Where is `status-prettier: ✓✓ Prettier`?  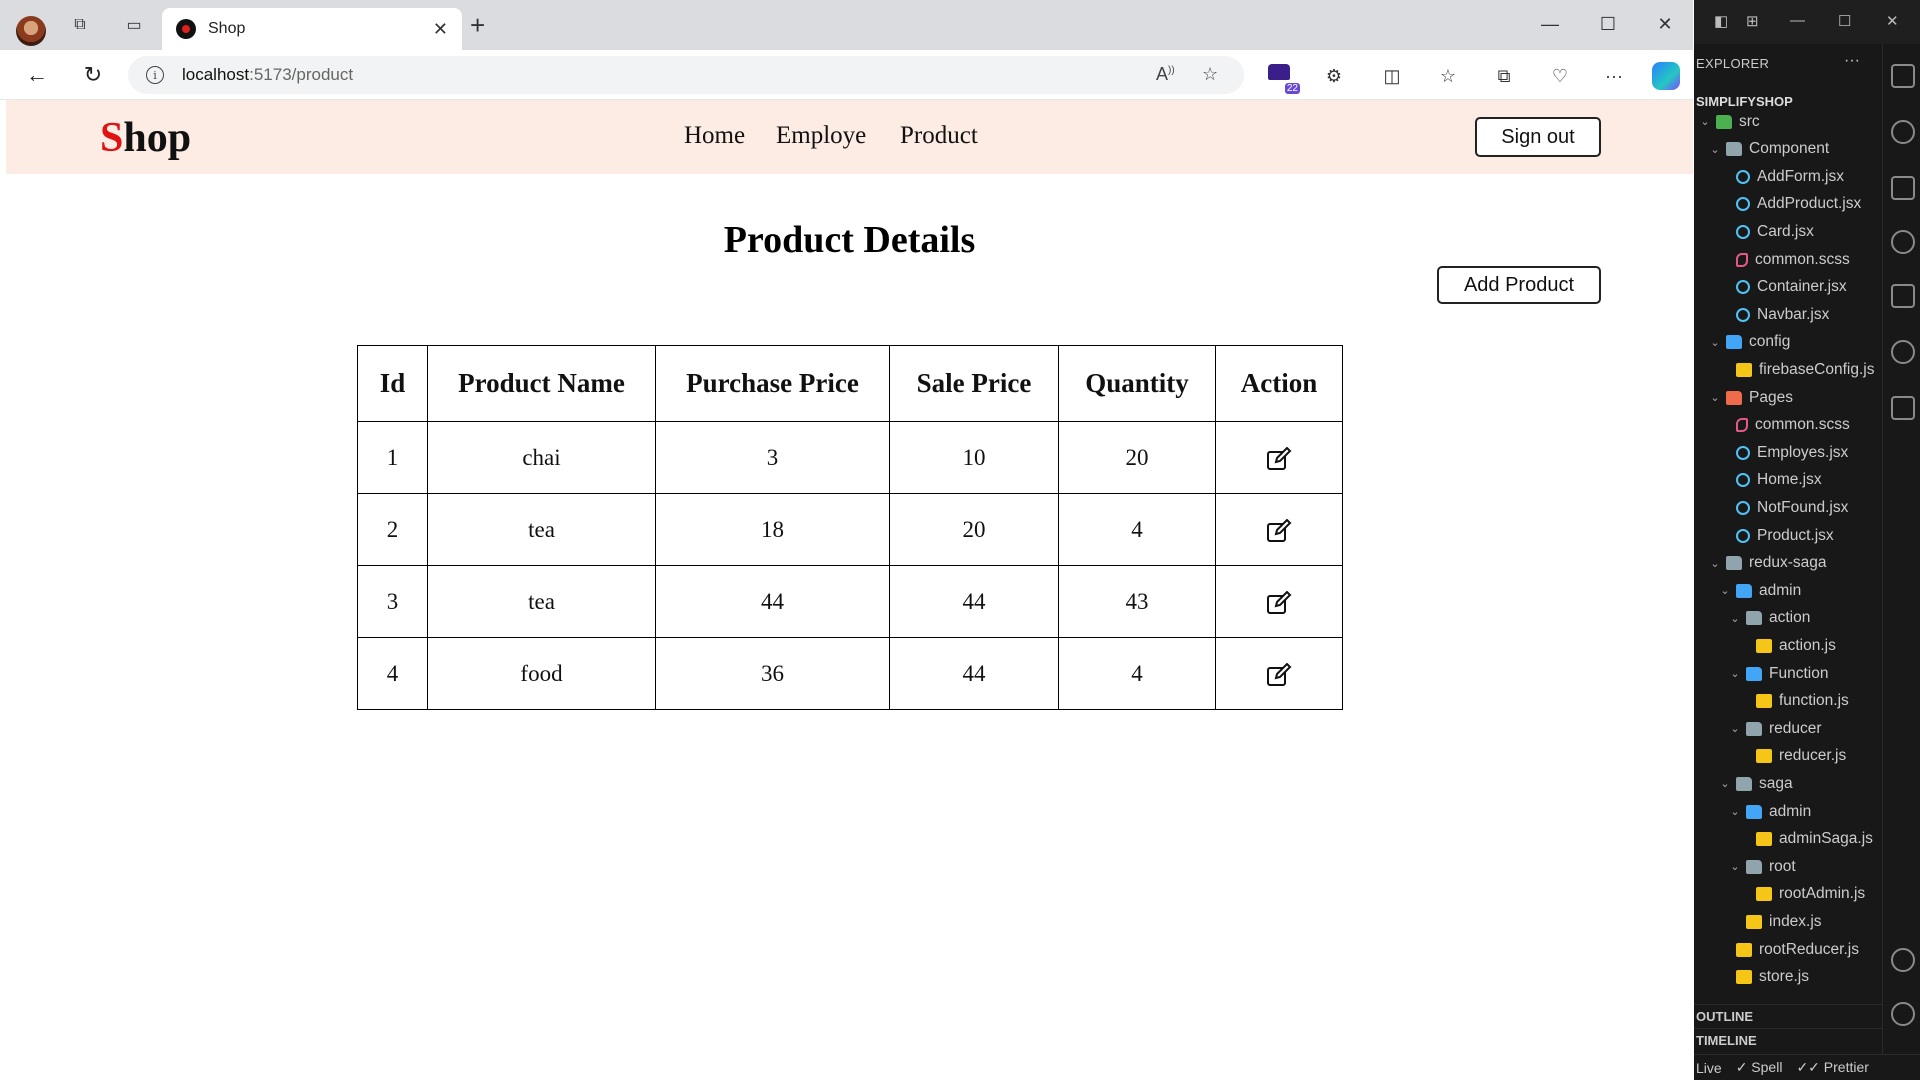
status-prettier: ✓✓ Prettier is located at coordinates (1832, 1067).